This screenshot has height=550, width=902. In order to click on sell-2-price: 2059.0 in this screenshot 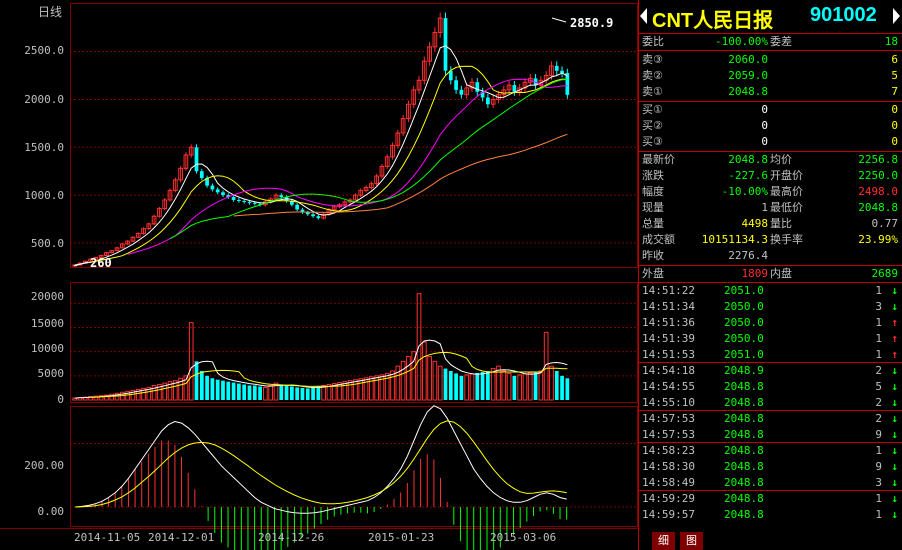, I will do `click(748, 75)`.